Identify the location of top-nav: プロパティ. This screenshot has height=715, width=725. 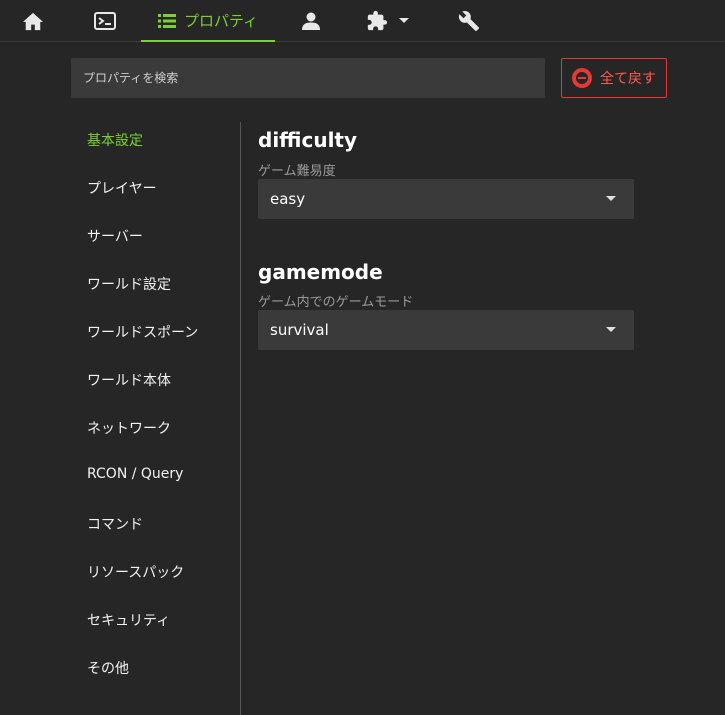
(362, 21).